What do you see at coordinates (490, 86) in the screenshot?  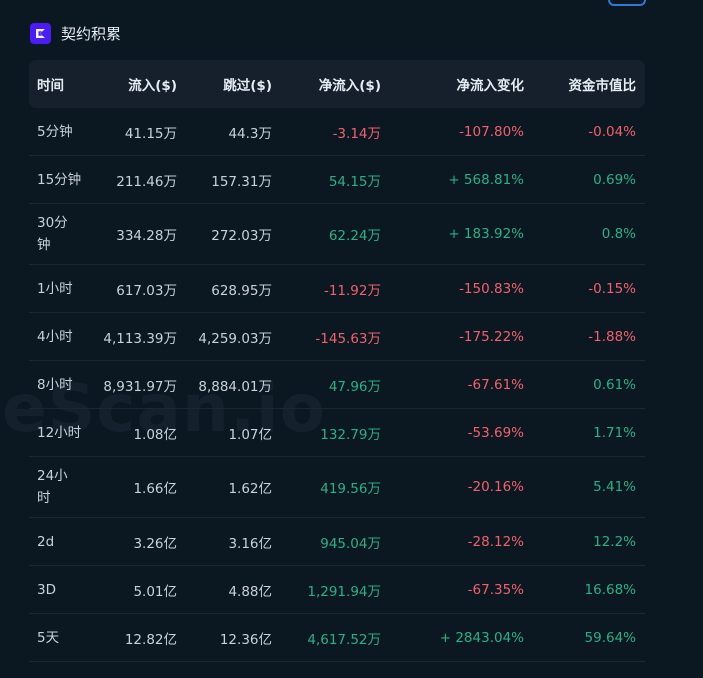 I see `column-header-net-change: 净流入变化` at bounding box center [490, 86].